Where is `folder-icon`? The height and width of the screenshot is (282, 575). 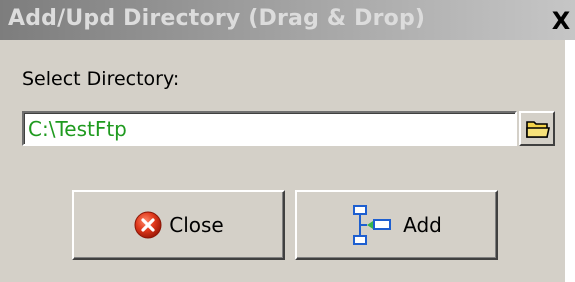 folder-icon is located at coordinates (538, 129).